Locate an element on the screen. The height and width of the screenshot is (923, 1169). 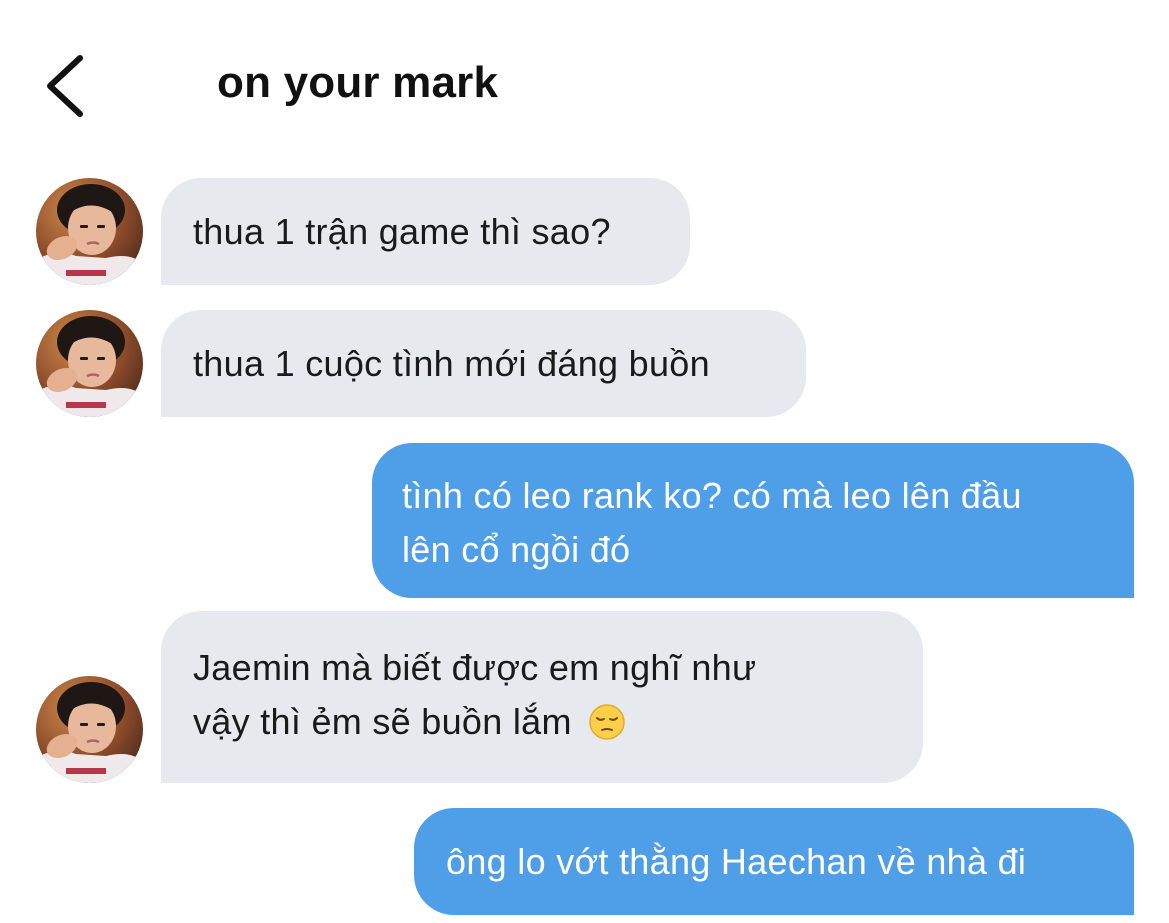
message-text-line: vậy thì ẻm sẽ buồn lắm is located at coordinates (382, 721).